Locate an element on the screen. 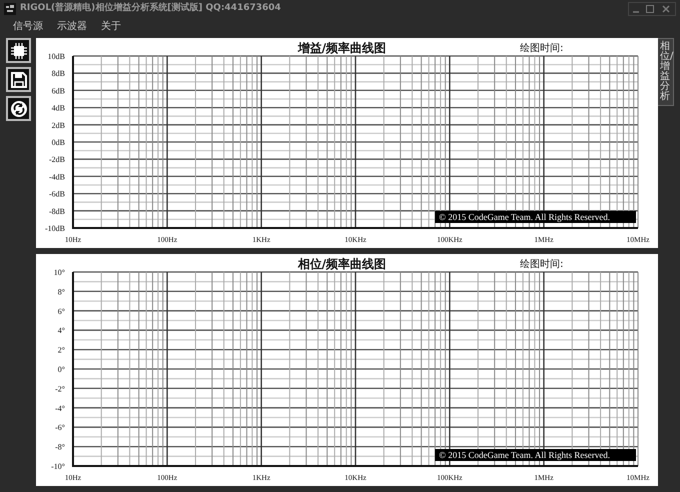 Image resolution: width=680 pixels, height=492 pixels. refresh-icon is located at coordinates (19, 109).